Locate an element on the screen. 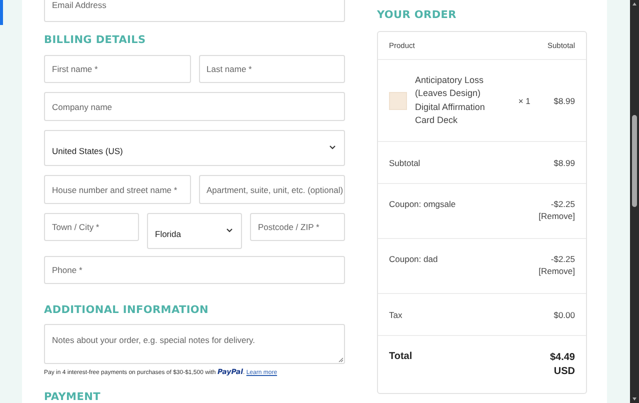  input-field: Town / City * is located at coordinates (91, 227).